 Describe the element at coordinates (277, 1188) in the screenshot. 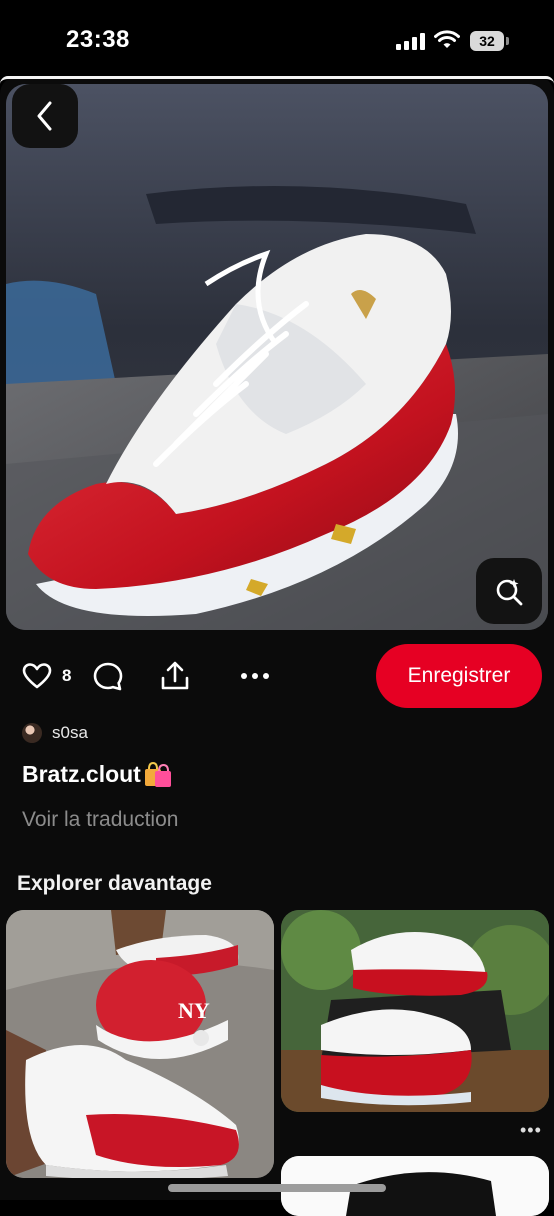

I see `home-indicator` at that location.